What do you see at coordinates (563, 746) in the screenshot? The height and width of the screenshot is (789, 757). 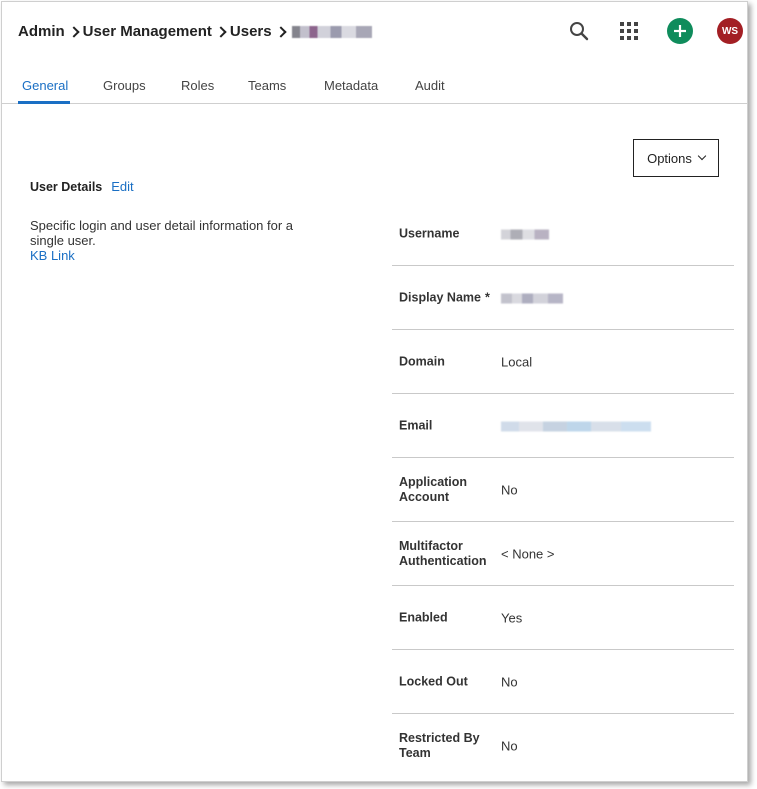 I see `detail-row-restricted-by-team: Restricted By Team No` at bounding box center [563, 746].